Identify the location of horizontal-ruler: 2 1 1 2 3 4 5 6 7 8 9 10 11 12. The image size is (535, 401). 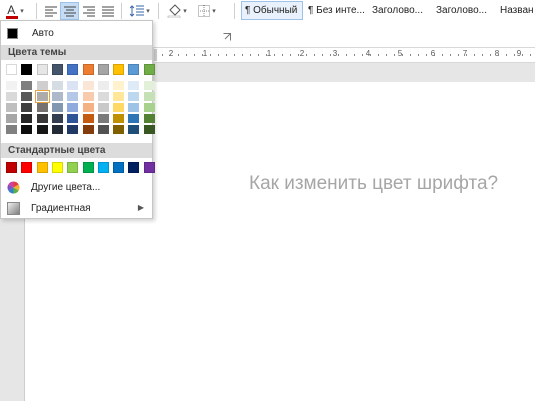
(344, 55).